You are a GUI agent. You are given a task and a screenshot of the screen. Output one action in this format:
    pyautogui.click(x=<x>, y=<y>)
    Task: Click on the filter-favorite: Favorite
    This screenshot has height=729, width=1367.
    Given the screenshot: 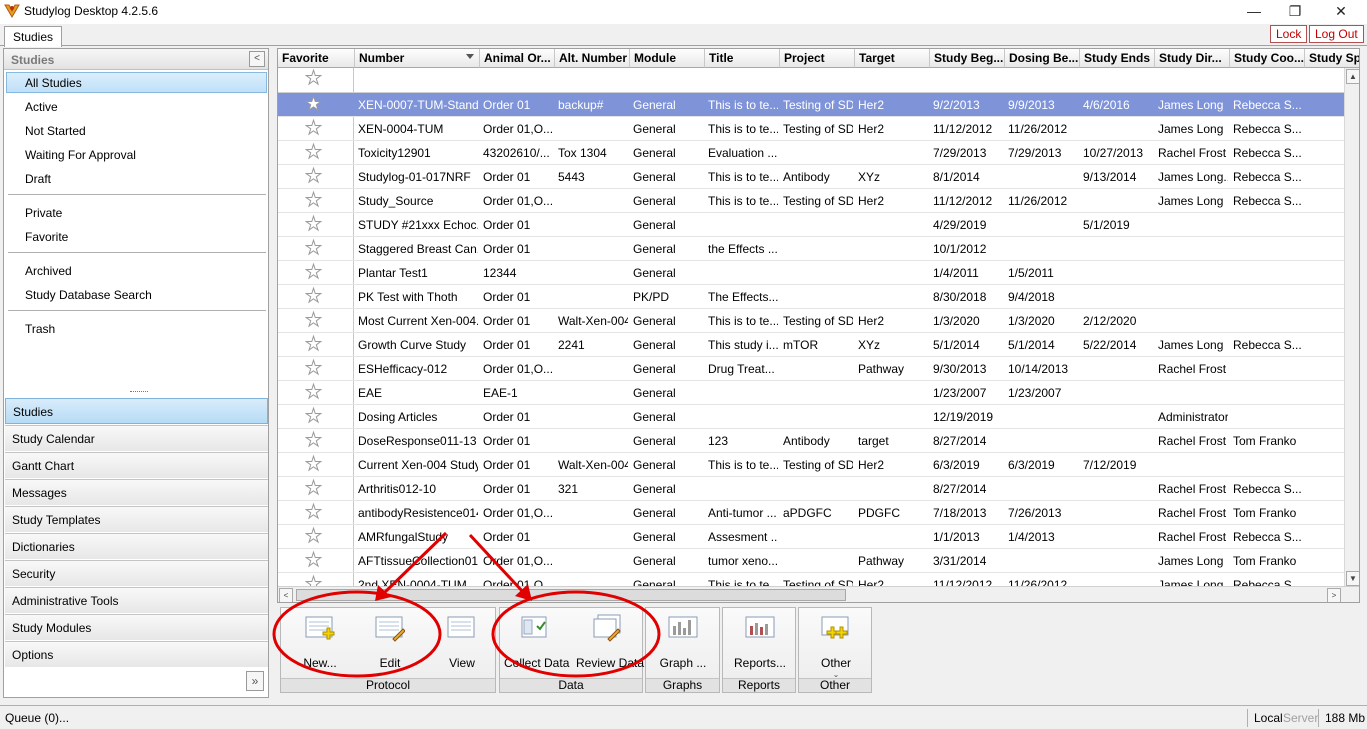 What is the action you would take?
    pyautogui.click(x=136, y=236)
    